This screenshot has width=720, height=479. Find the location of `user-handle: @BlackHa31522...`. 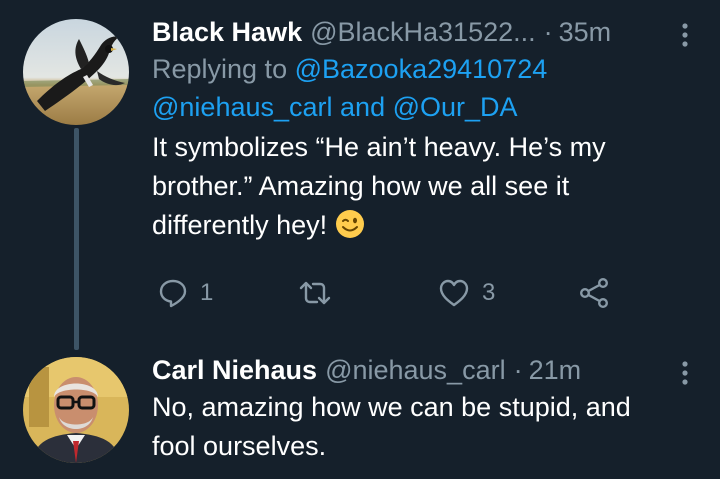

user-handle: @BlackHa31522... is located at coordinates (423, 32).